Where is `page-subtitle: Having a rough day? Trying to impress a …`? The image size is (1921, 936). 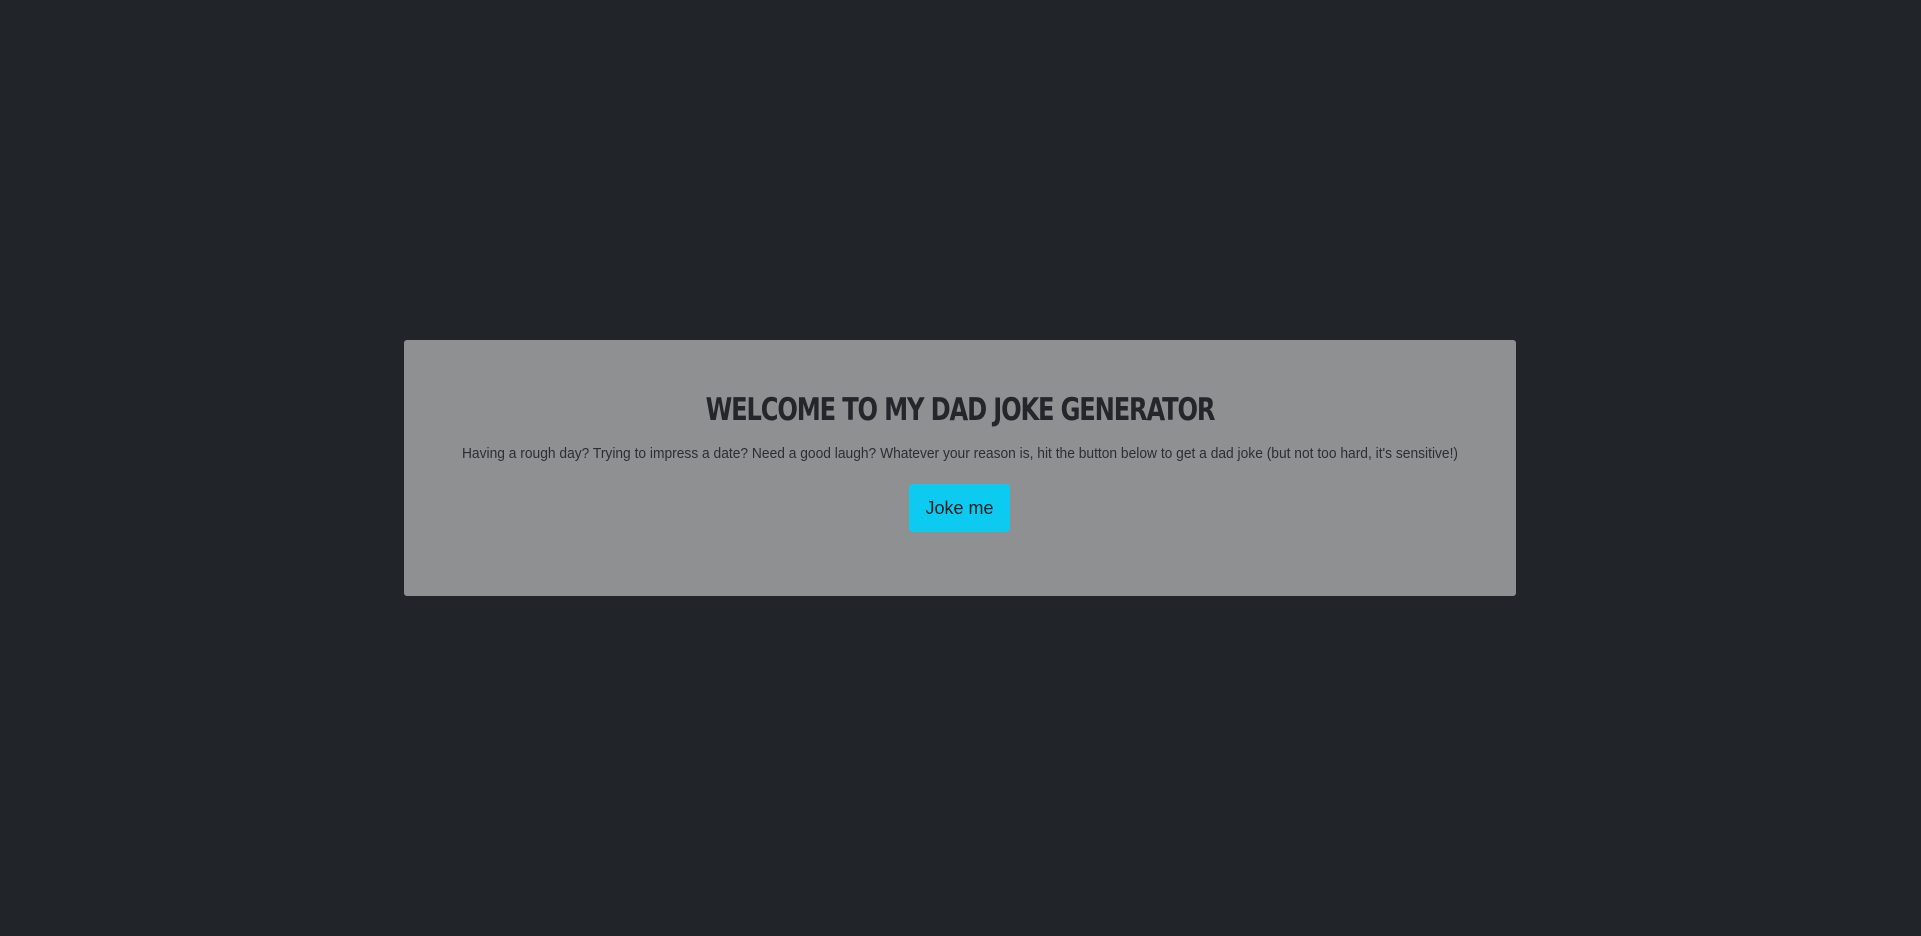
page-subtitle: Having a rough day? Trying to impress a … is located at coordinates (960, 453).